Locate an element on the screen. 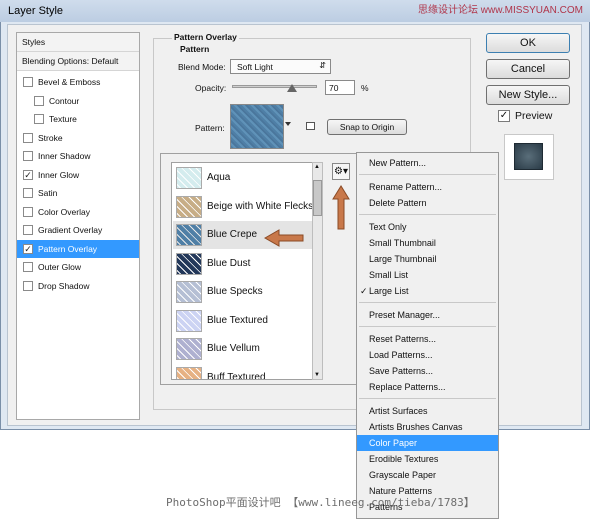  menu-item-large-thumbnail: Large Thumbnail is located at coordinates (427, 259).